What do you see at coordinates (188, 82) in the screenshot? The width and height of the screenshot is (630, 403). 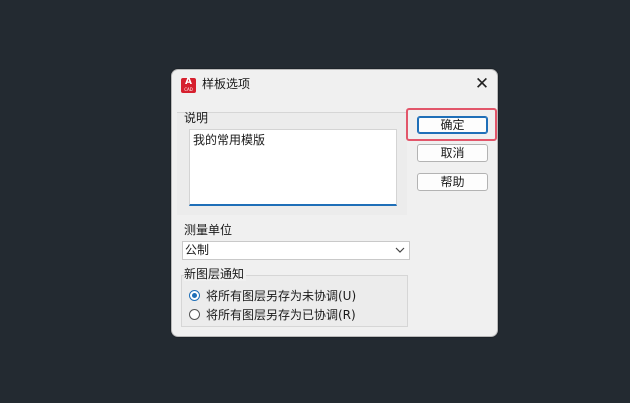 I see `app-icon-letter: A` at bounding box center [188, 82].